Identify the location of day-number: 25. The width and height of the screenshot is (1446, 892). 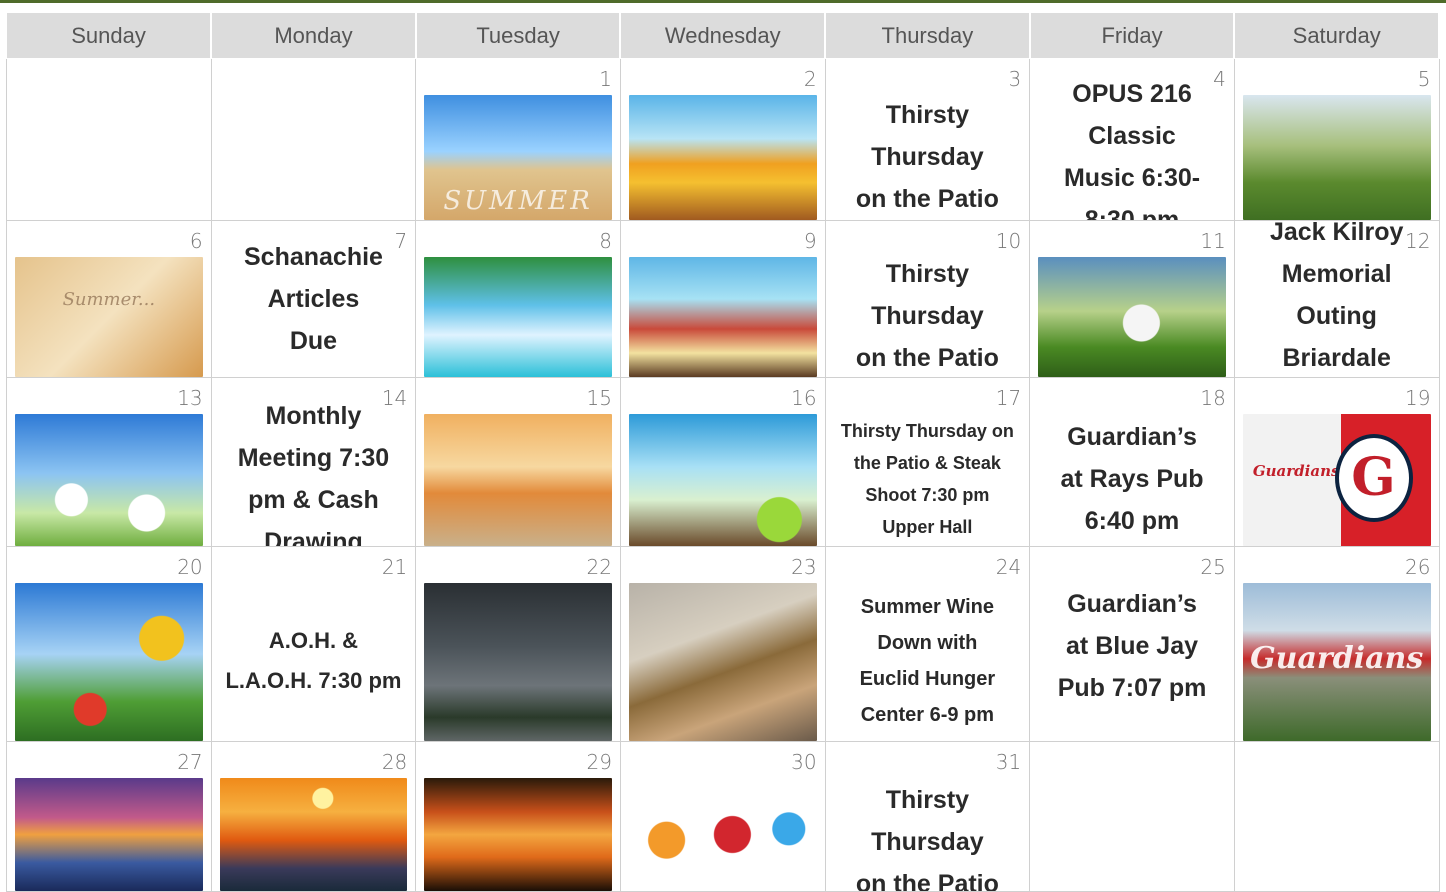
(1213, 567).